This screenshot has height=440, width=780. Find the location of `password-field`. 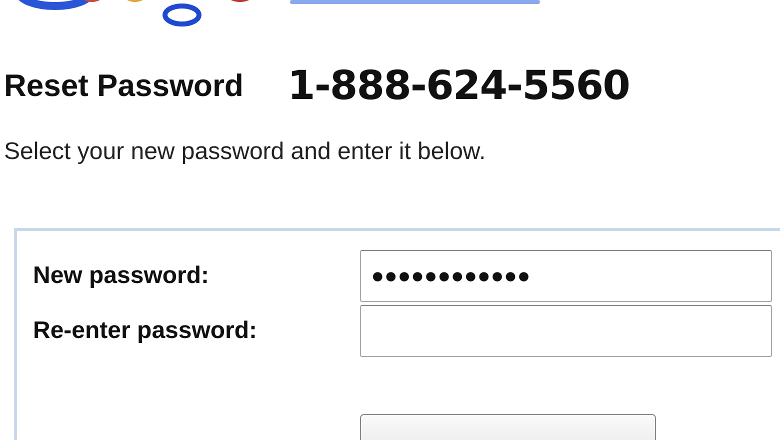

password-field is located at coordinates (566, 331).